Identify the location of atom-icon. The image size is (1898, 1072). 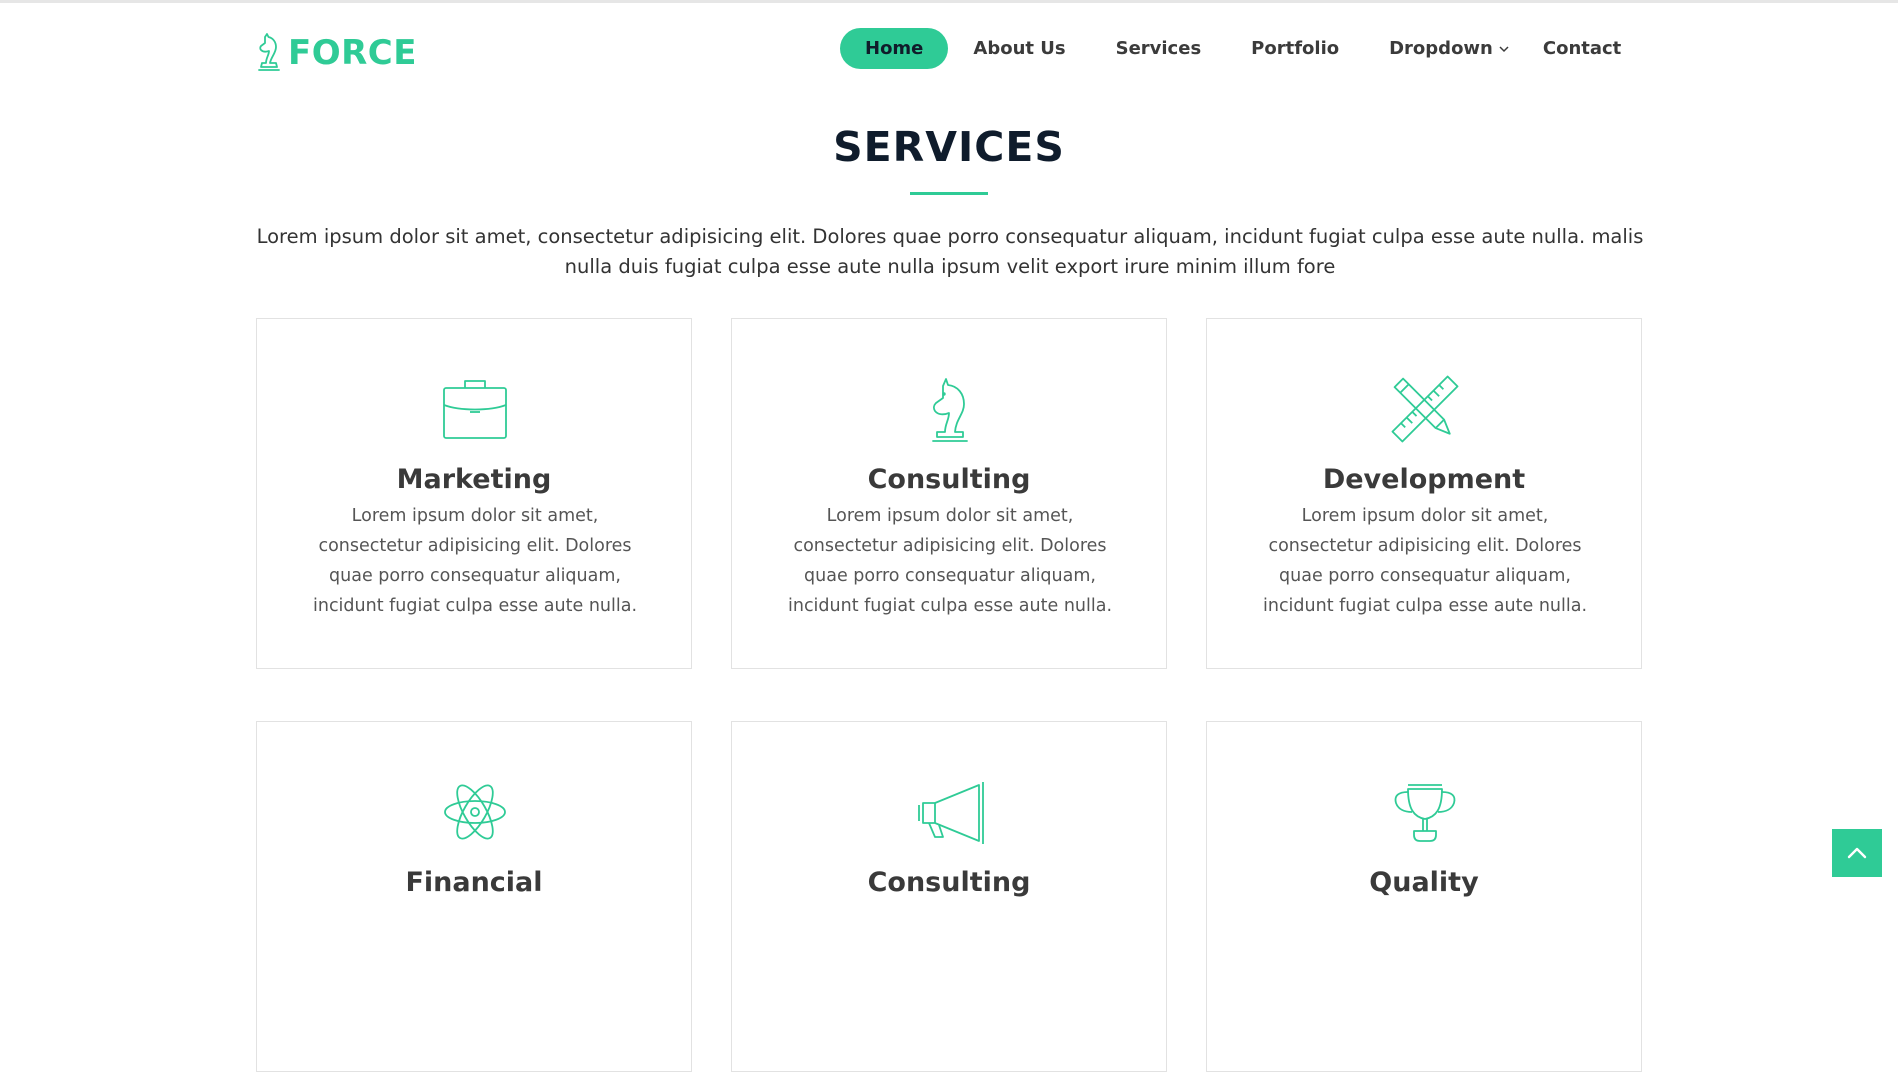
(475, 812).